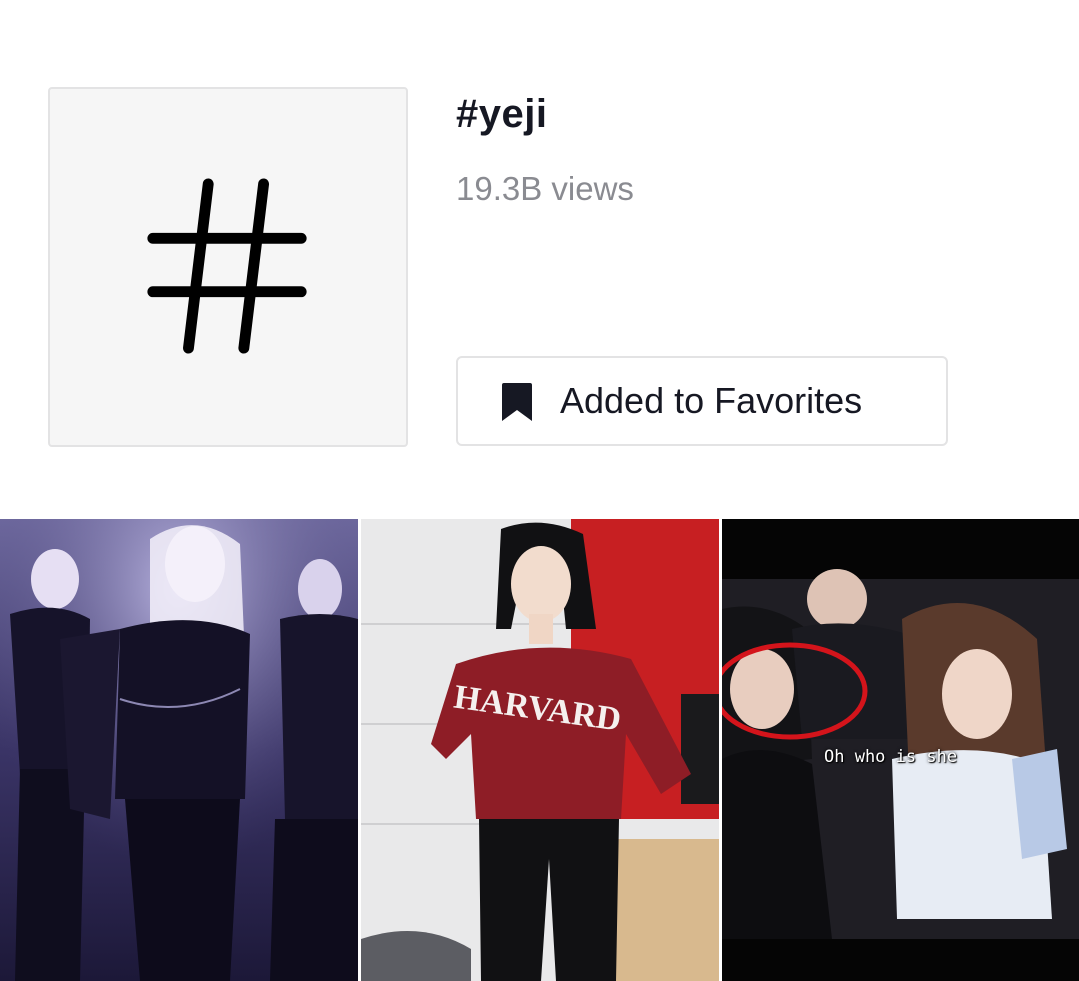 The height and width of the screenshot is (981, 1079). Describe the element at coordinates (891, 757) in the screenshot. I see `video-3-caption: Oh who is she` at that location.